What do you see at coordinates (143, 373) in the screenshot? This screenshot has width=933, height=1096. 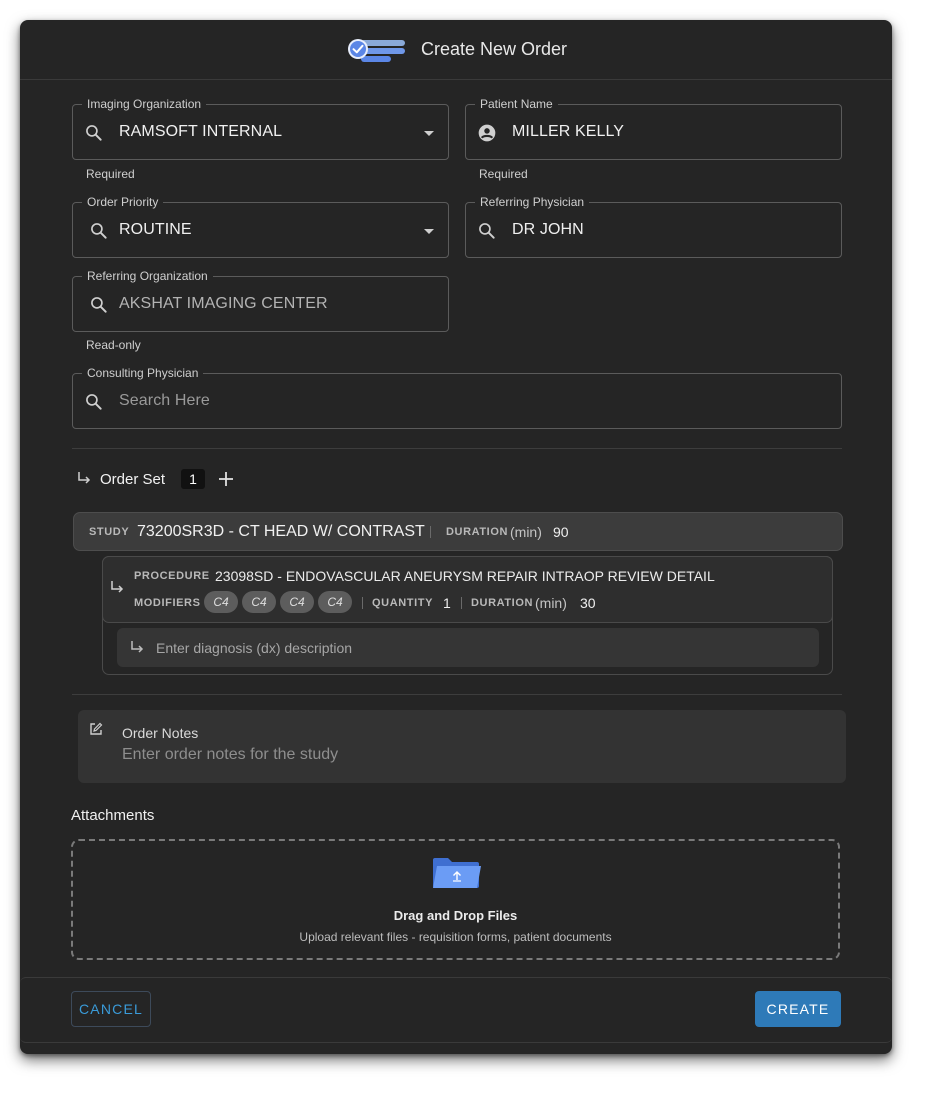 I see `consulting-physician-label: Consulting Physician` at bounding box center [143, 373].